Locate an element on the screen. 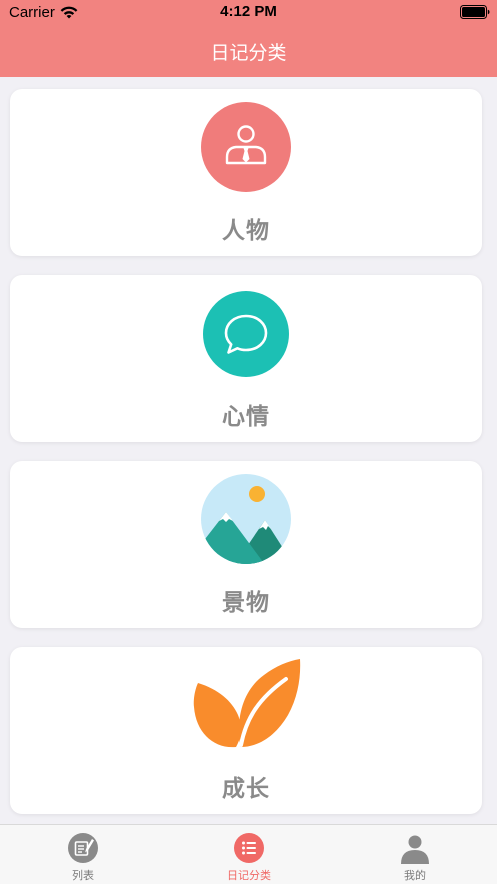 The image size is (497, 884). mountain-sun-icon is located at coordinates (246, 519).